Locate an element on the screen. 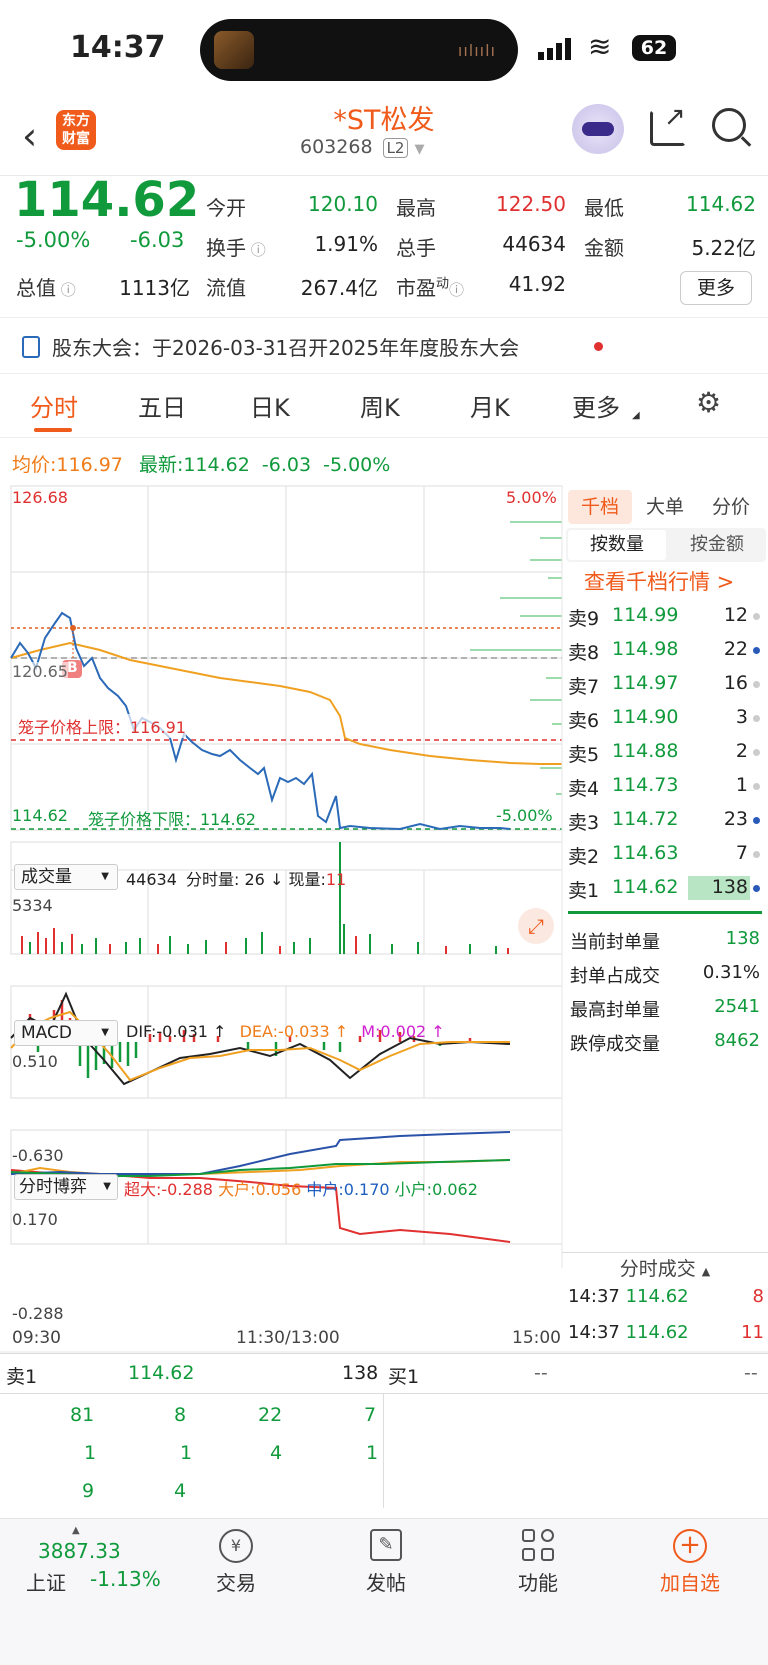  chart-tabs: 分时 五日 日K 周K 月K 更多 ◢ ⚙ is located at coordinates (384, 406).